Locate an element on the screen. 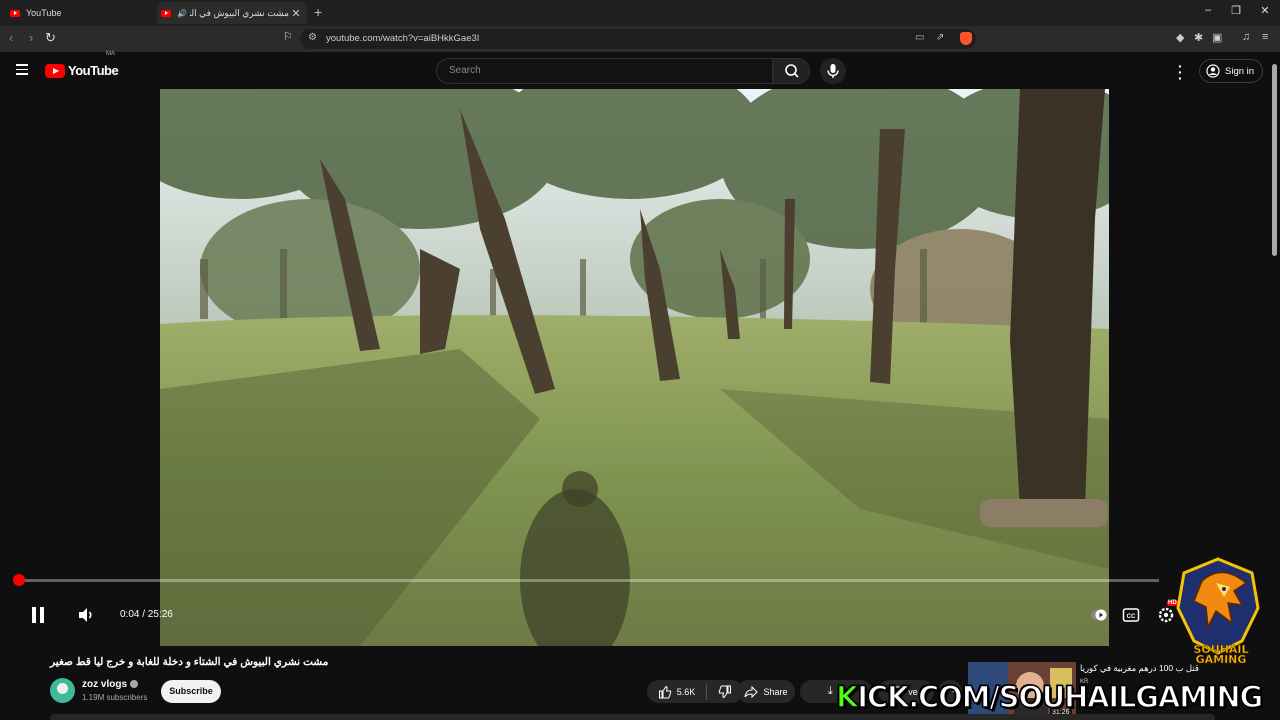 The width and height of the screenshot is (1280, 720). subscriber-count: 1.19M subscribers is located at coordinates (115, 697).